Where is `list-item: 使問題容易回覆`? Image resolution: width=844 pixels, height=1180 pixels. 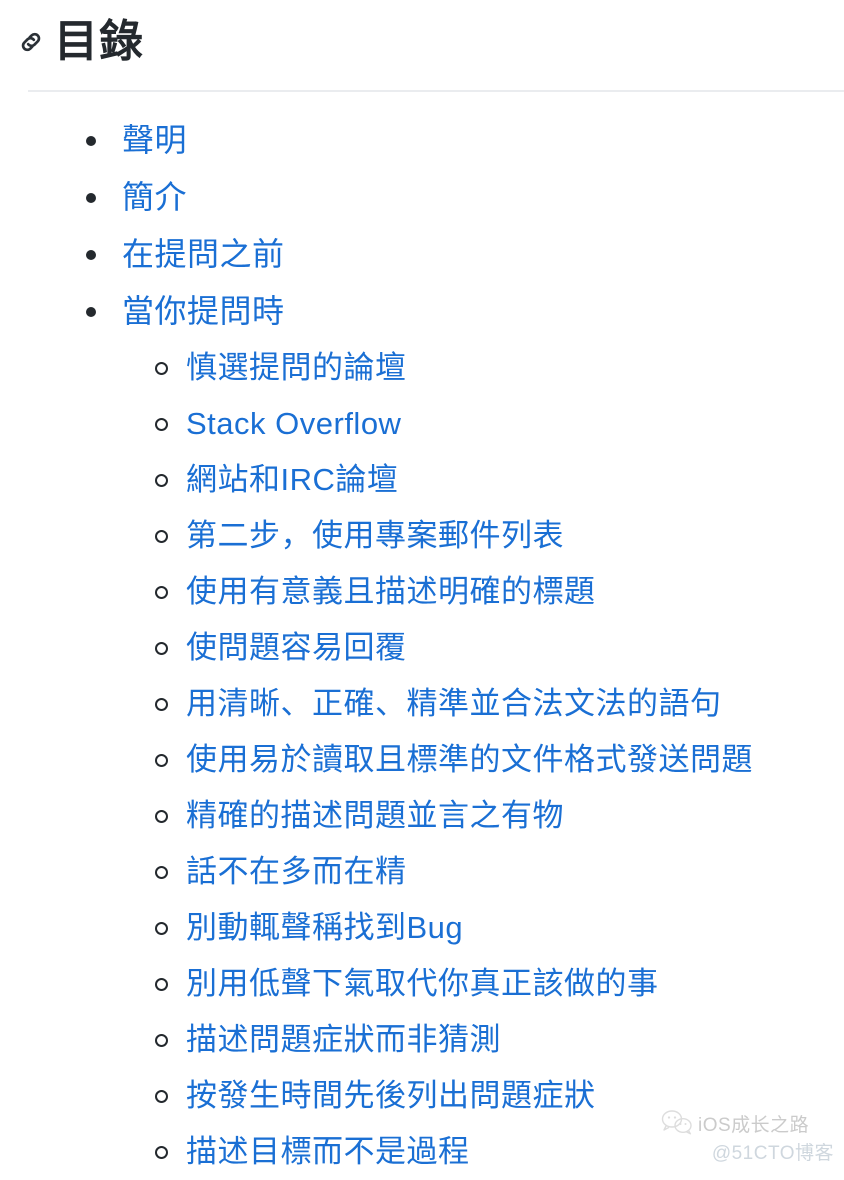 list-item: 使問題容易回覆 is located at coordinates (422, 648).